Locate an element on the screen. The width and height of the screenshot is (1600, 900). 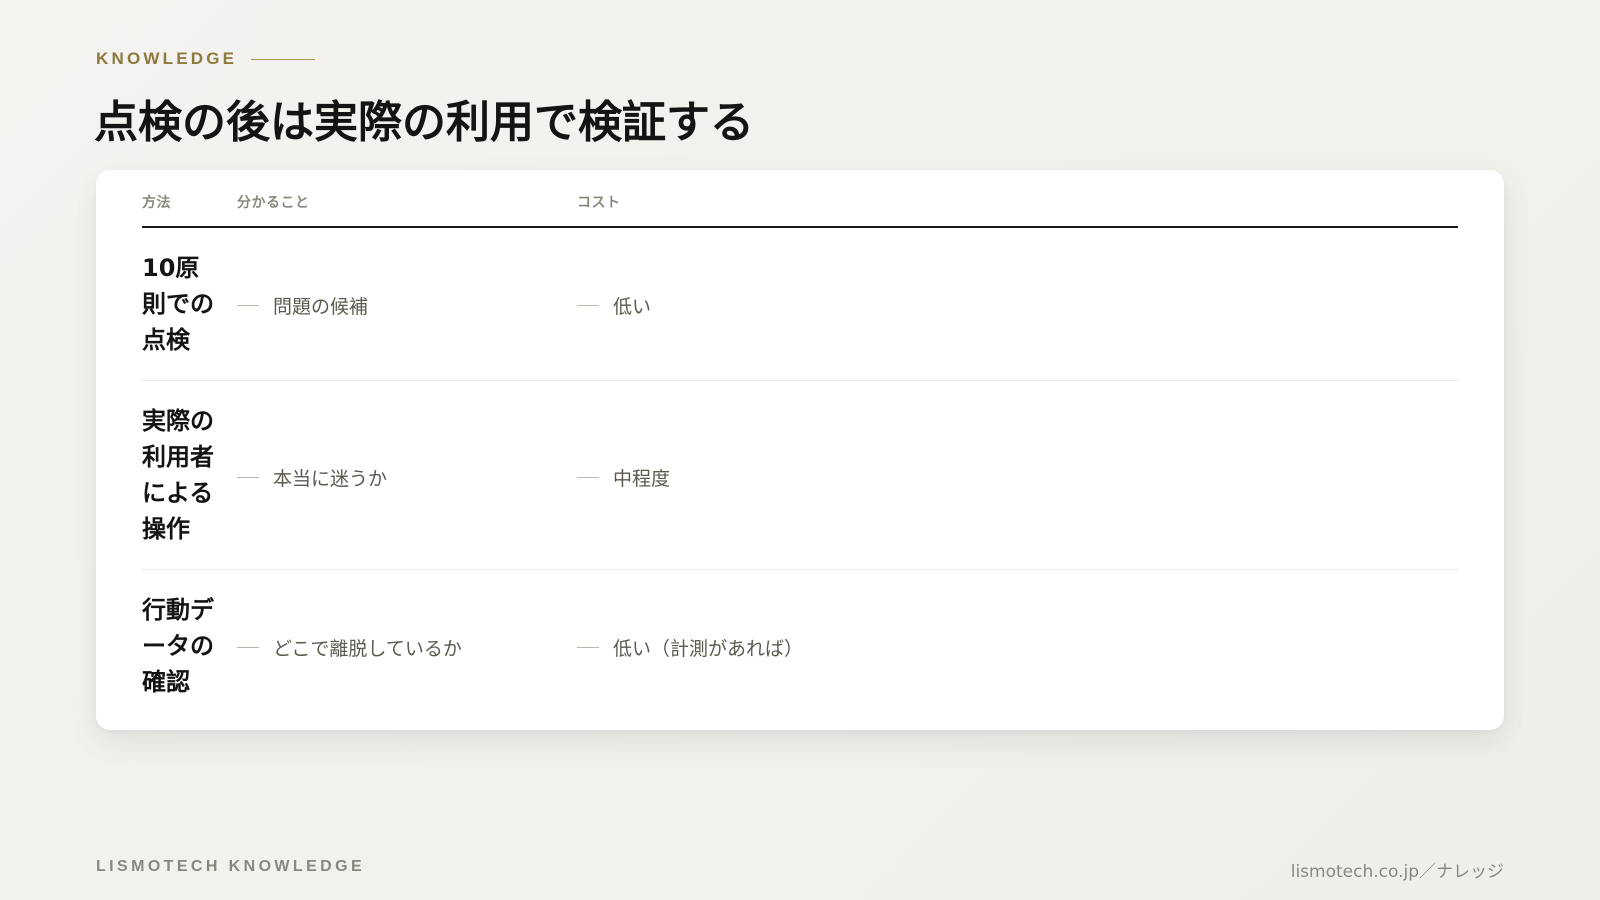
row-method: 実際の利用者による操作 is located at coordinates (178, 475).